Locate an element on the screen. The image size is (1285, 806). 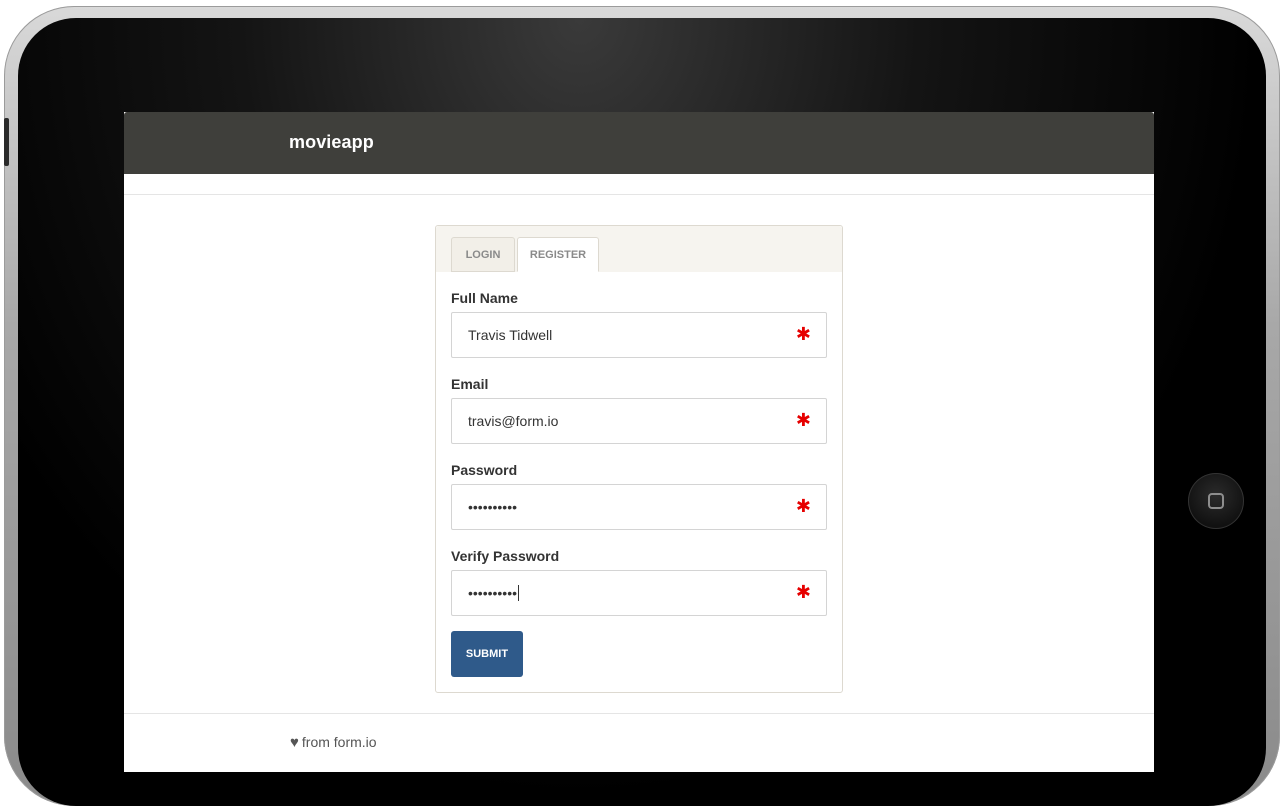
email-input: travis@form.io ✱ is located at coordinates (639, 421).